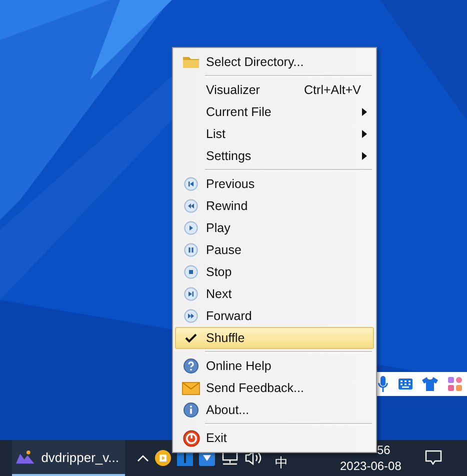 The height and width of the screenshot is (476, 467). I want to click on menu-item: Visualizer Ctrl+Alt+V, so click(274, 90).